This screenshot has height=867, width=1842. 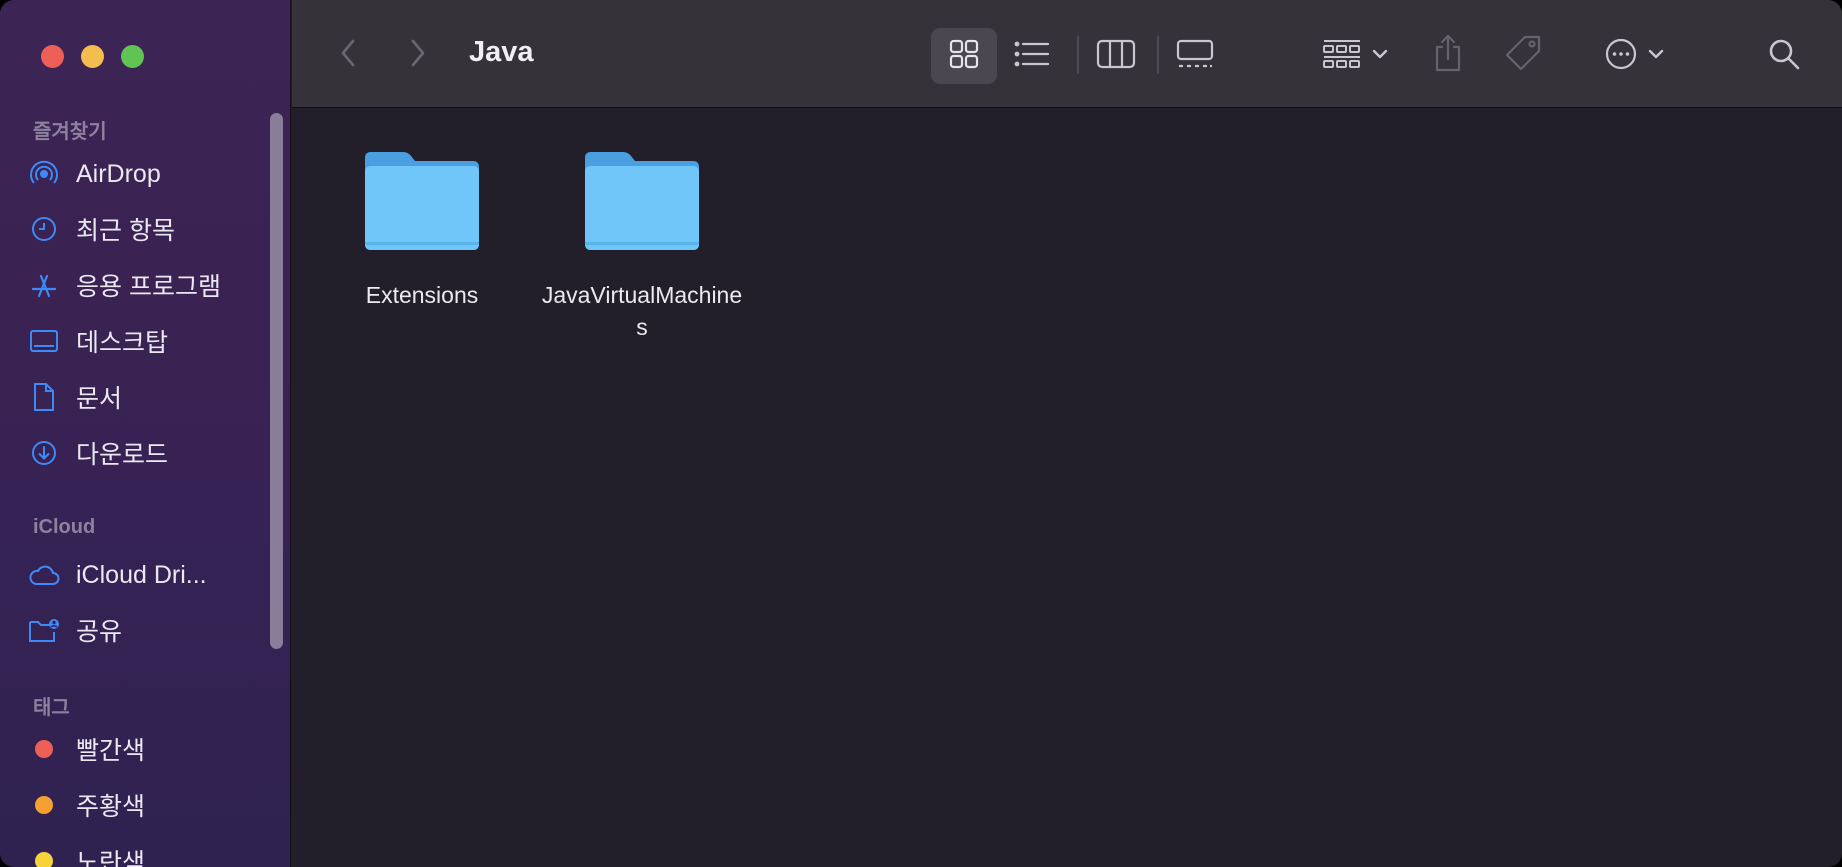 I want to click on favorites-section-title: 즐겨찾기, so click(x=70, y=132).